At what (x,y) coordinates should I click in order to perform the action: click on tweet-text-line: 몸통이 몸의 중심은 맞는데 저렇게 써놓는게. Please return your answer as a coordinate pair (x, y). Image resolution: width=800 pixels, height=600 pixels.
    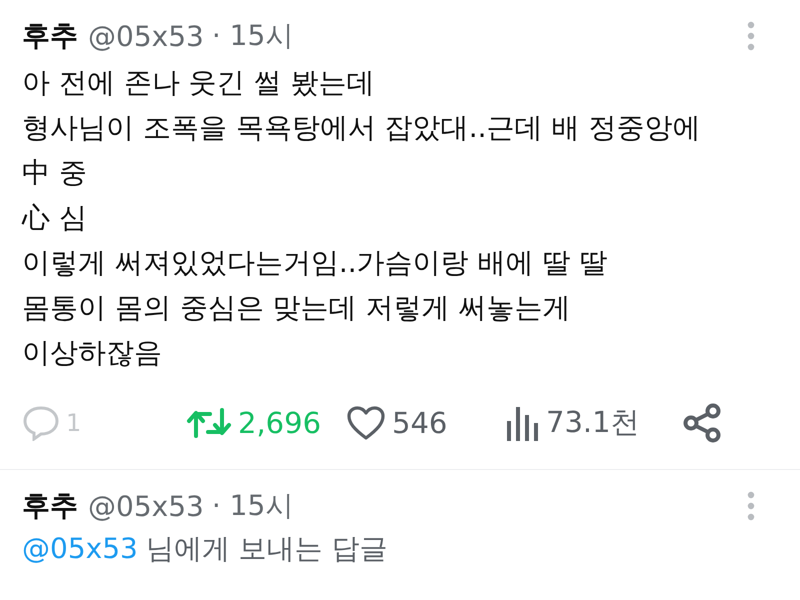
    Looking at the image, I should click on (297, 308).